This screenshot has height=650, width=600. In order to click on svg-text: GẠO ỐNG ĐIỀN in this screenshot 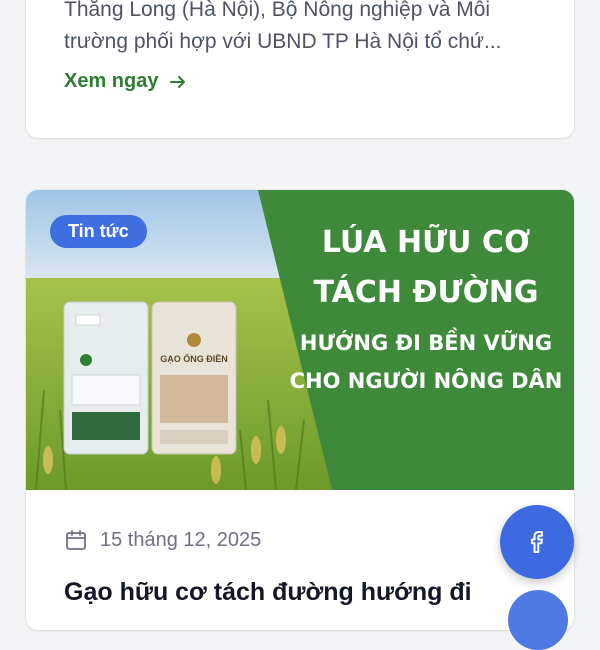, I will do `click(194, 358)`.